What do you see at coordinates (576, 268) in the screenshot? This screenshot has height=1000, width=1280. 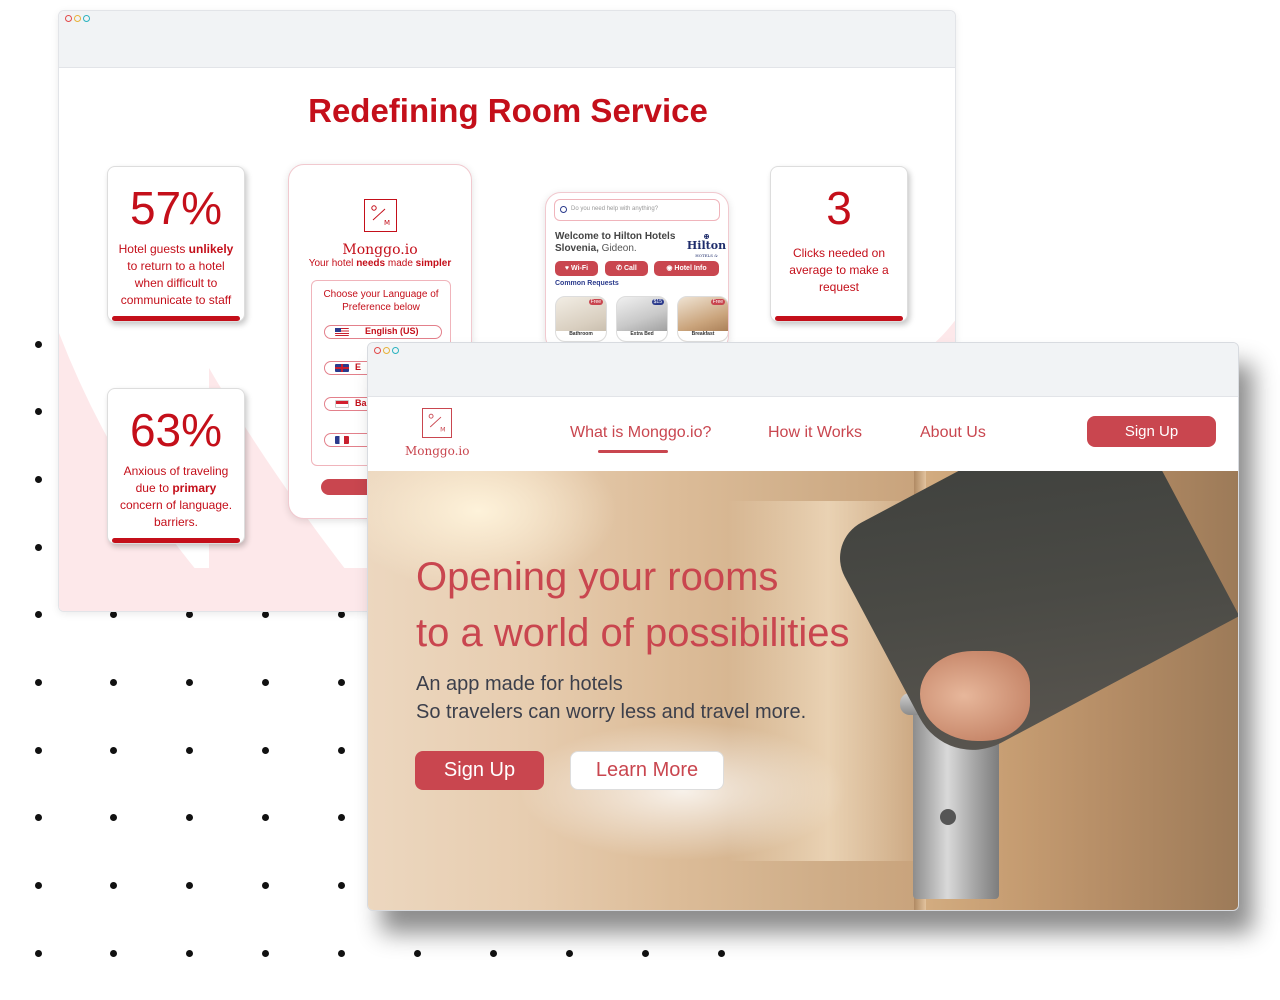 I see `wifi-button: ♥ Wi-Fi` at bounding box center [576, 268].